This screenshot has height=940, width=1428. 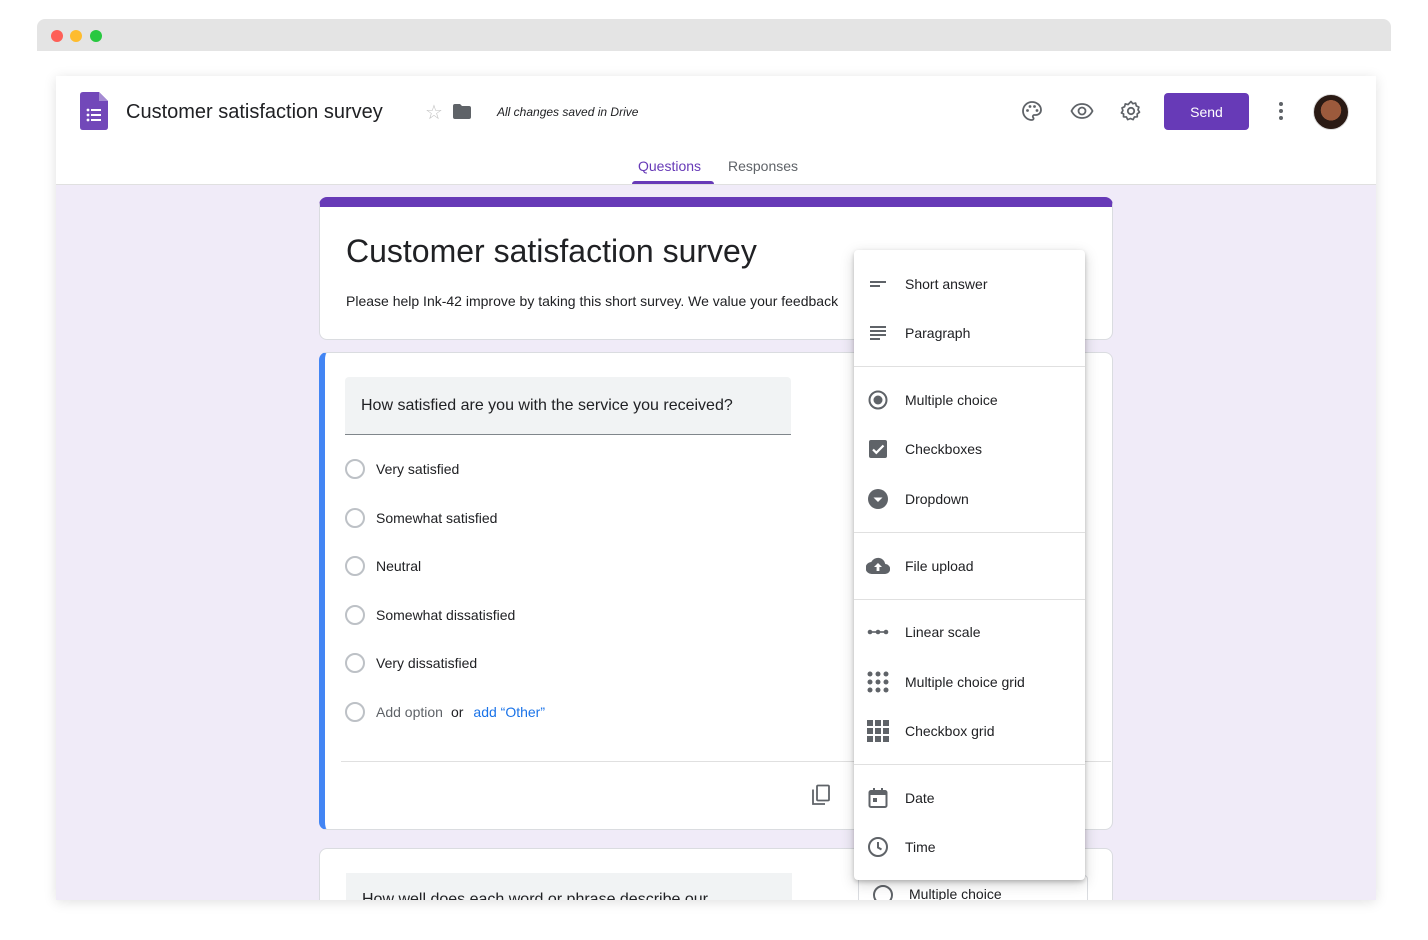 I want to click on document-title: Customer satisfaction survey, so click(x=254, y=112).